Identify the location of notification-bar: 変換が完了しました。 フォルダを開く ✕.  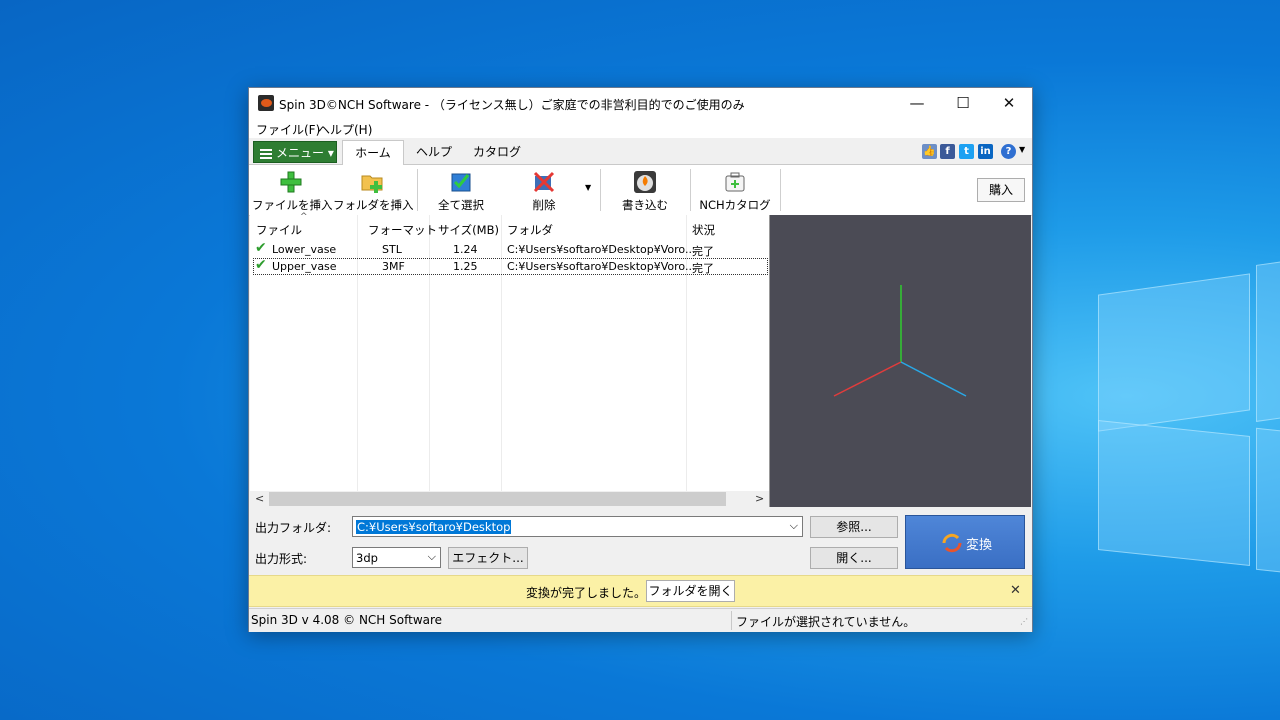
(640, 591).